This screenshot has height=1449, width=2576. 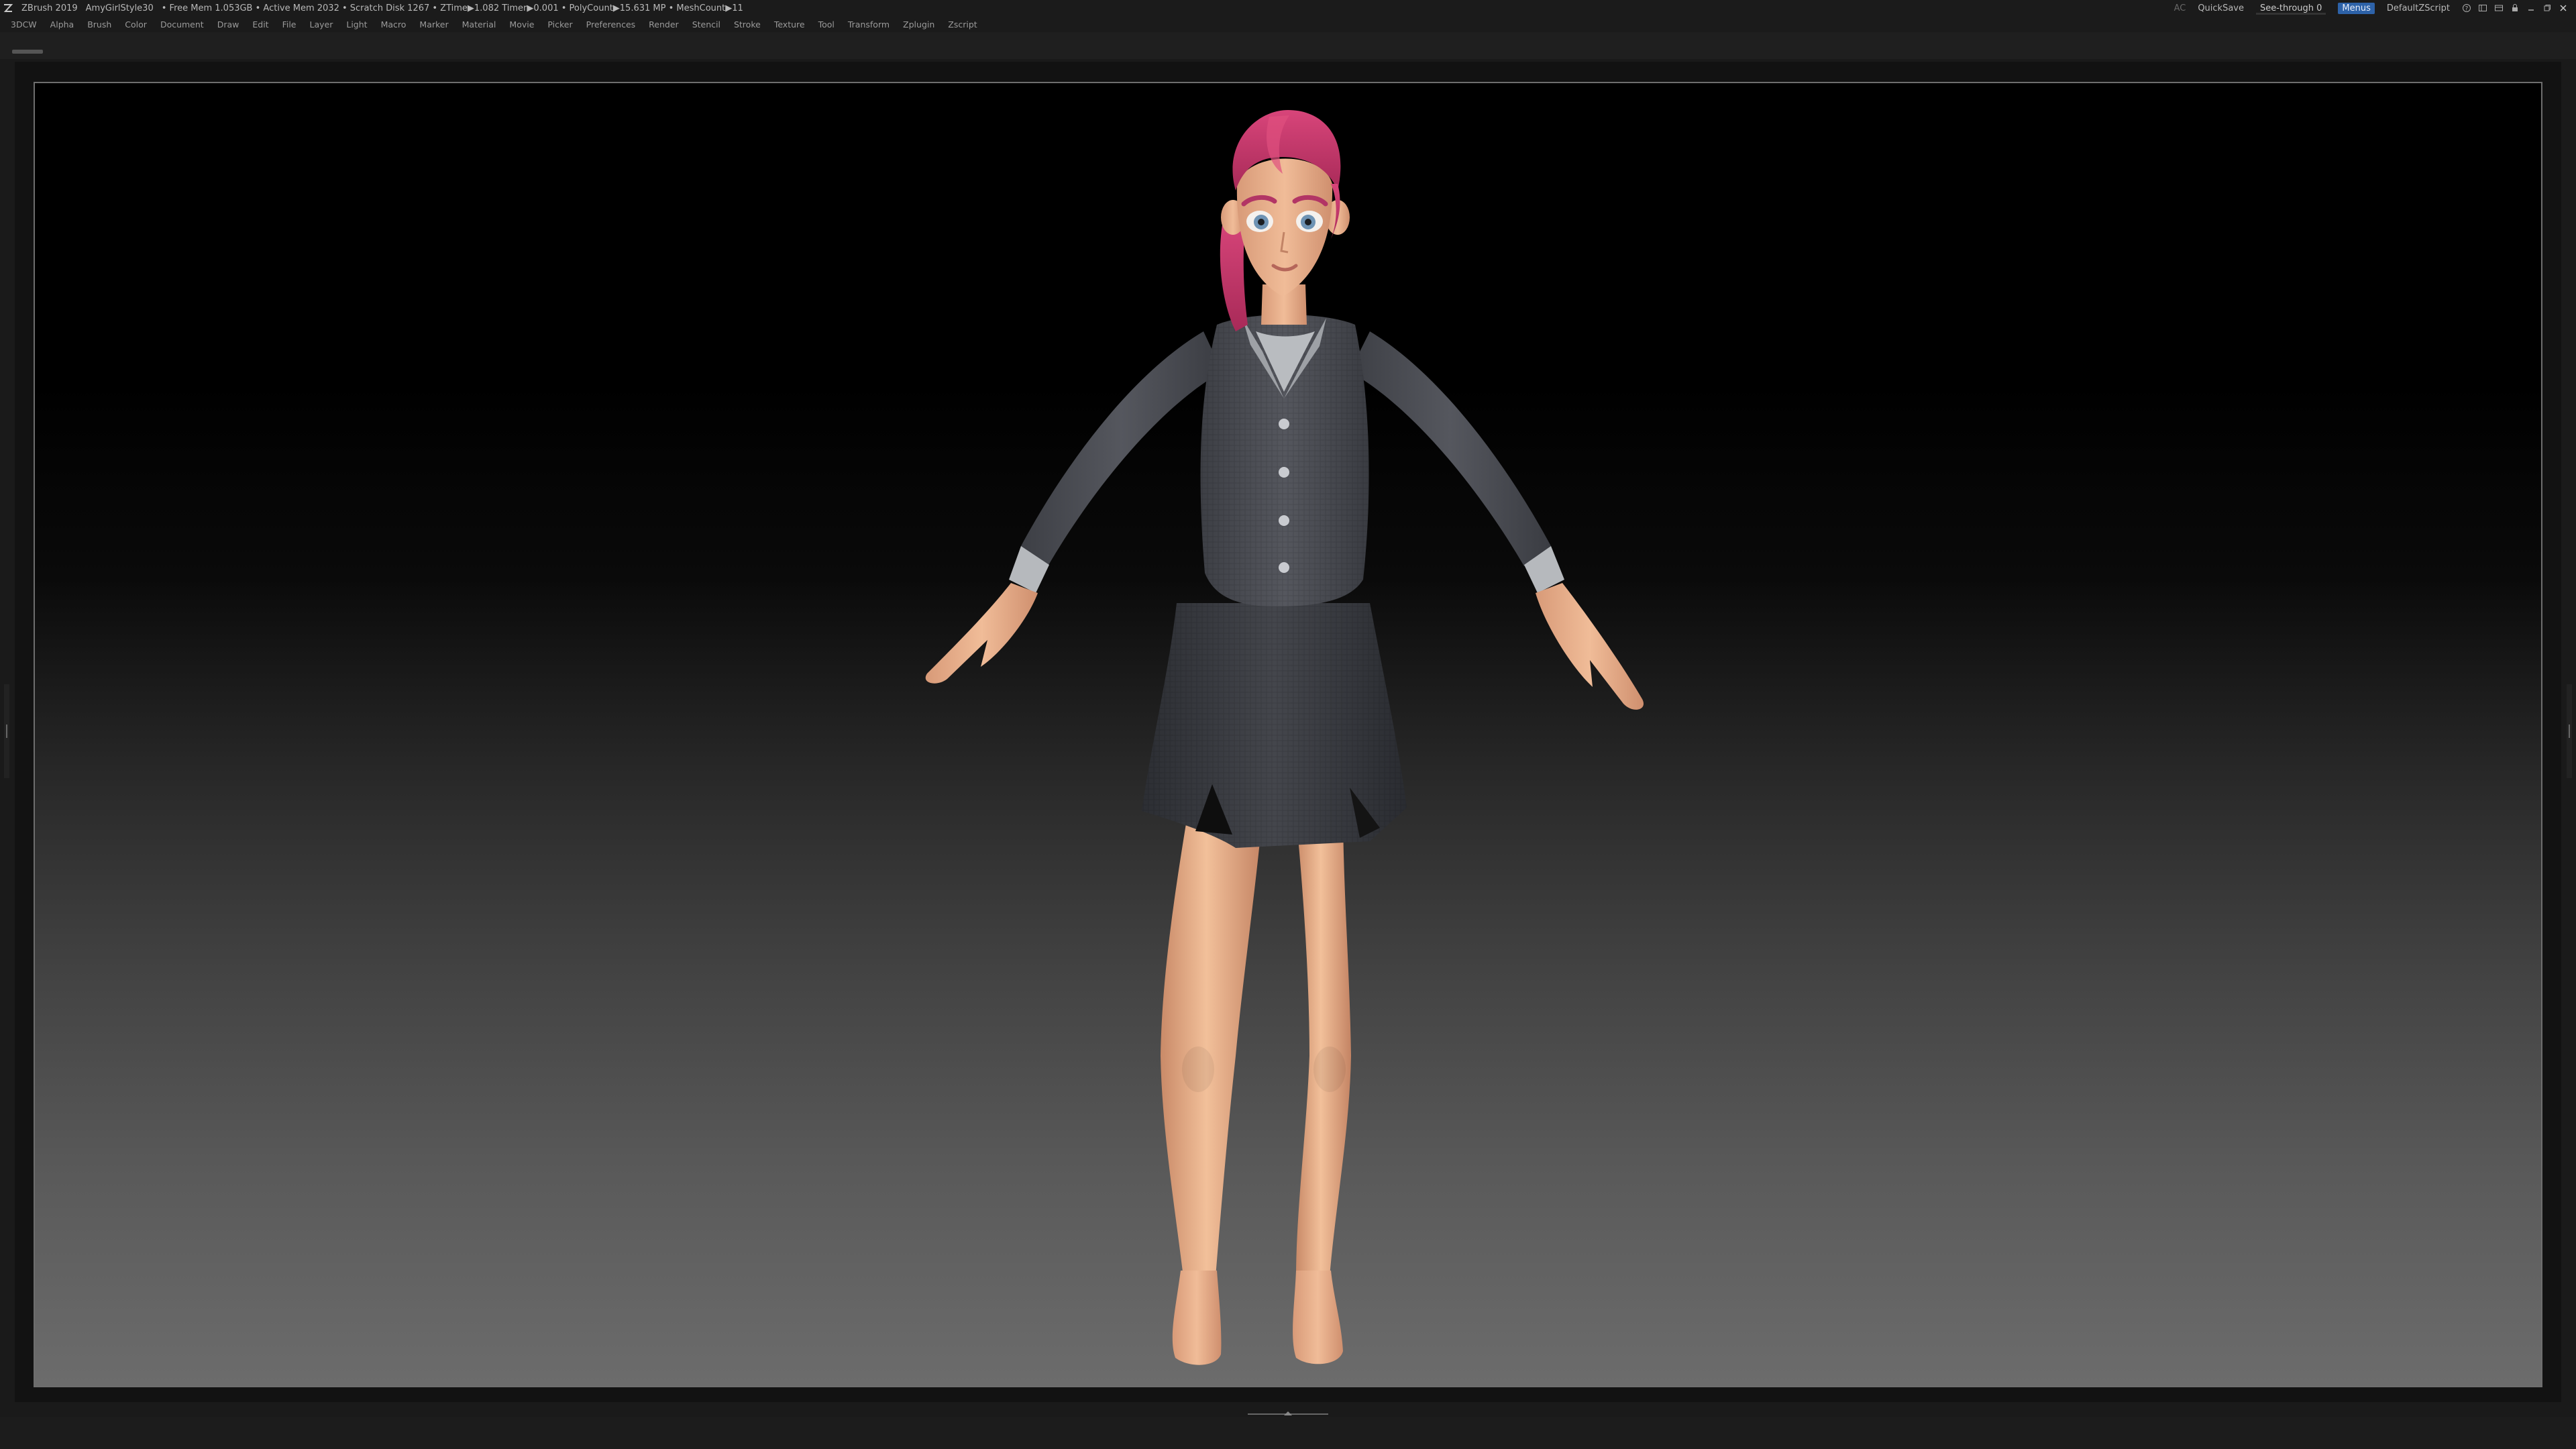 I want to click on bottom-tray-toggle, so click(x=1288, y=1414).